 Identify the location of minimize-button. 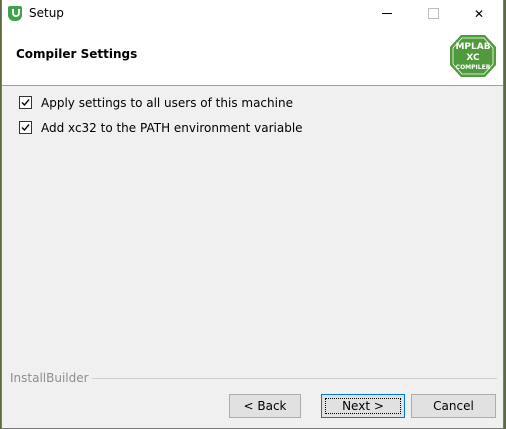
(387, 13).